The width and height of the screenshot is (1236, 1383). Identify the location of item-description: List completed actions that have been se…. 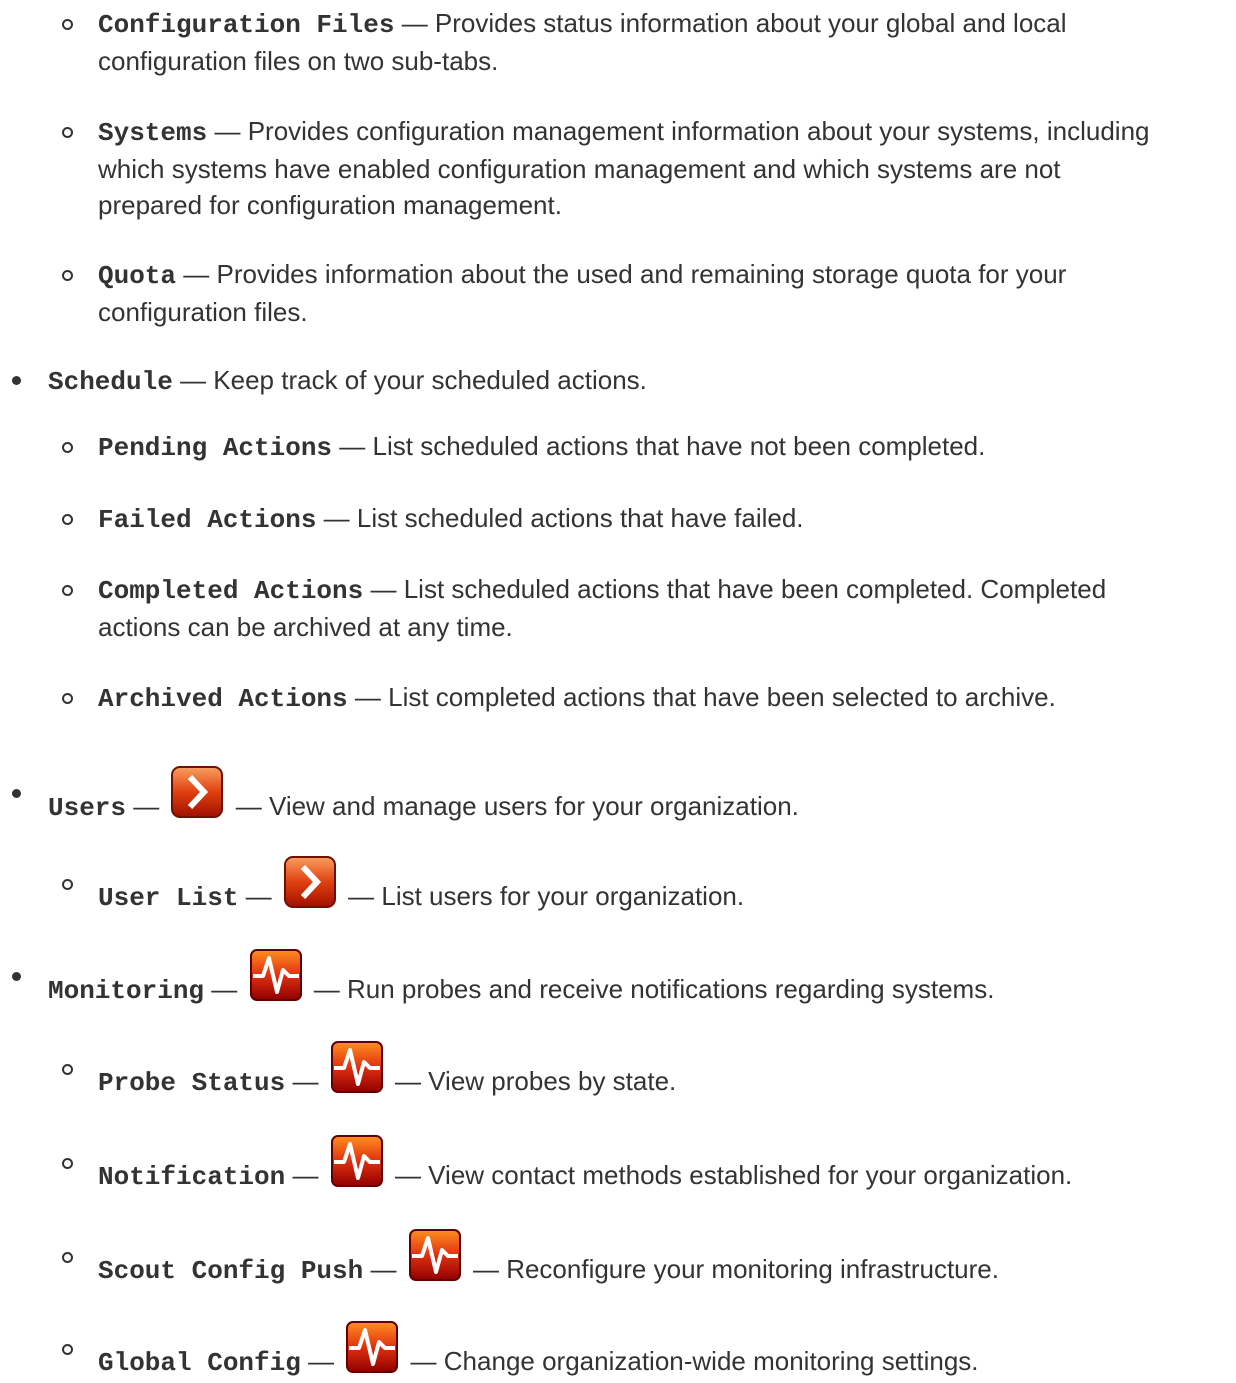
(722, 697).